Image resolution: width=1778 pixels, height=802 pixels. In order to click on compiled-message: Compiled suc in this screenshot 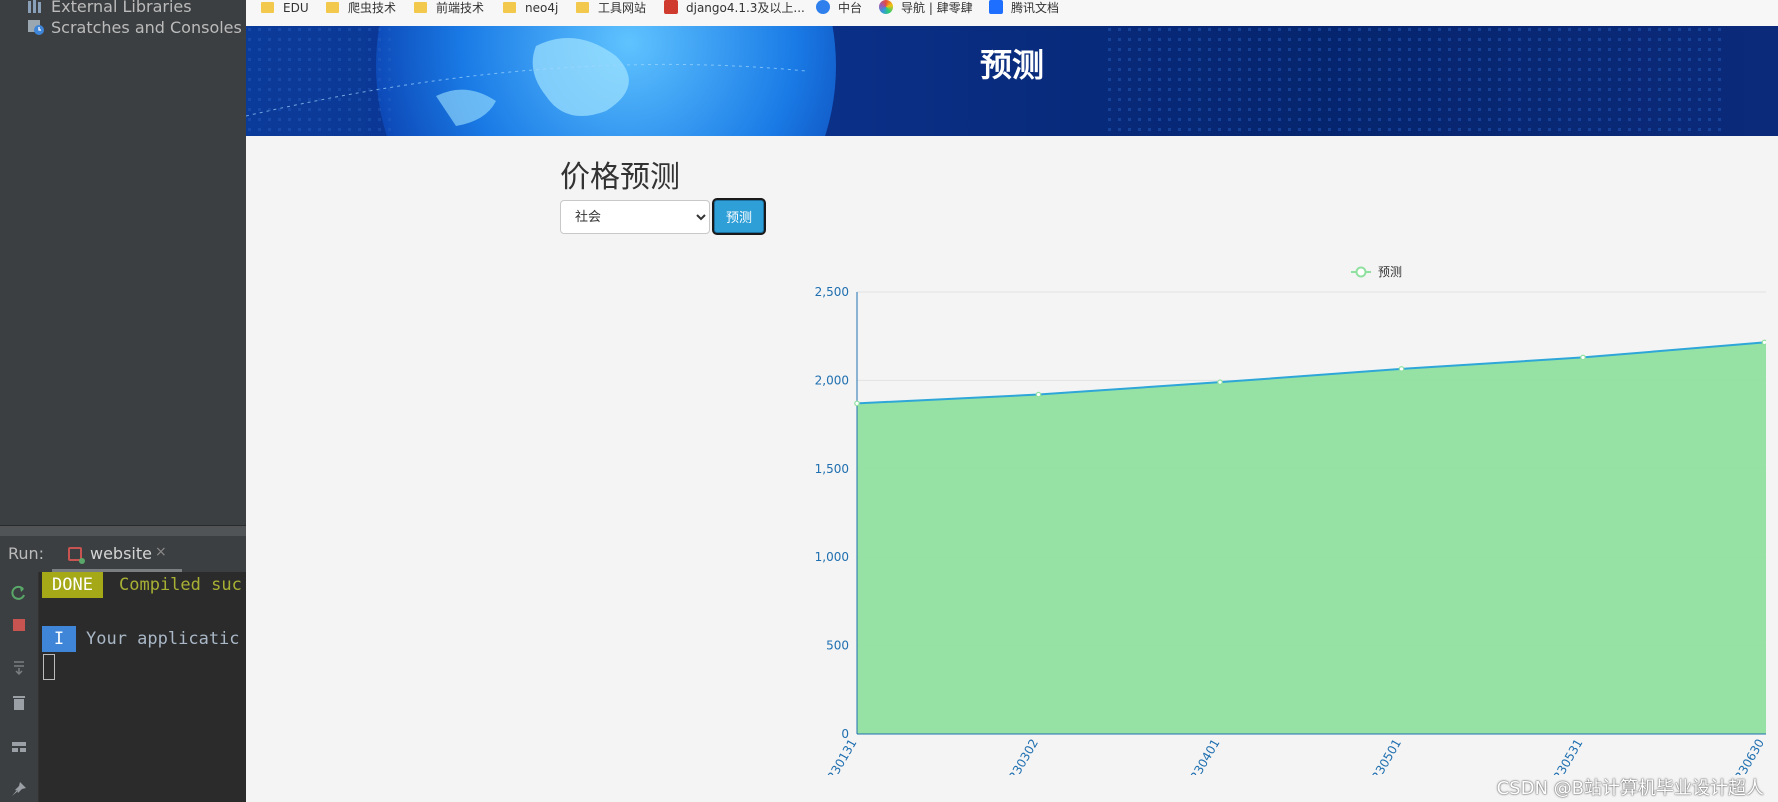, I will do `click(180, 585)`.